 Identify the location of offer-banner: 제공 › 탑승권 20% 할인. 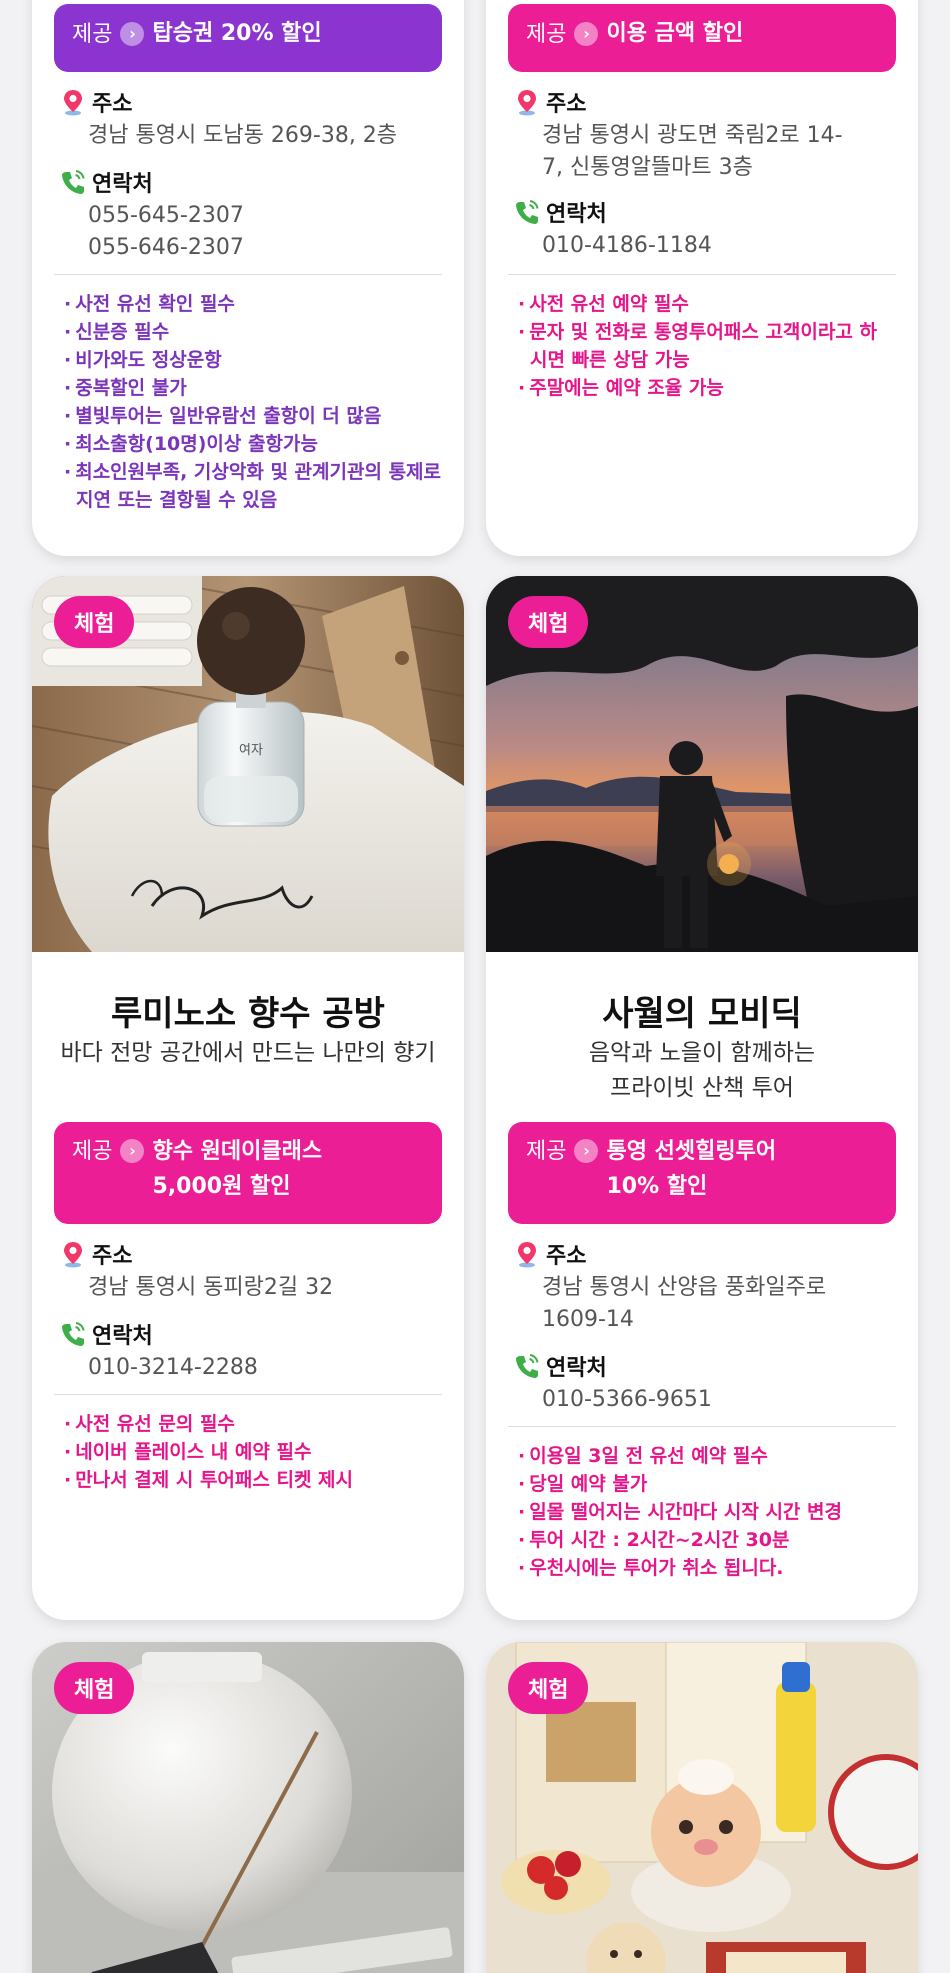
(248, 38).